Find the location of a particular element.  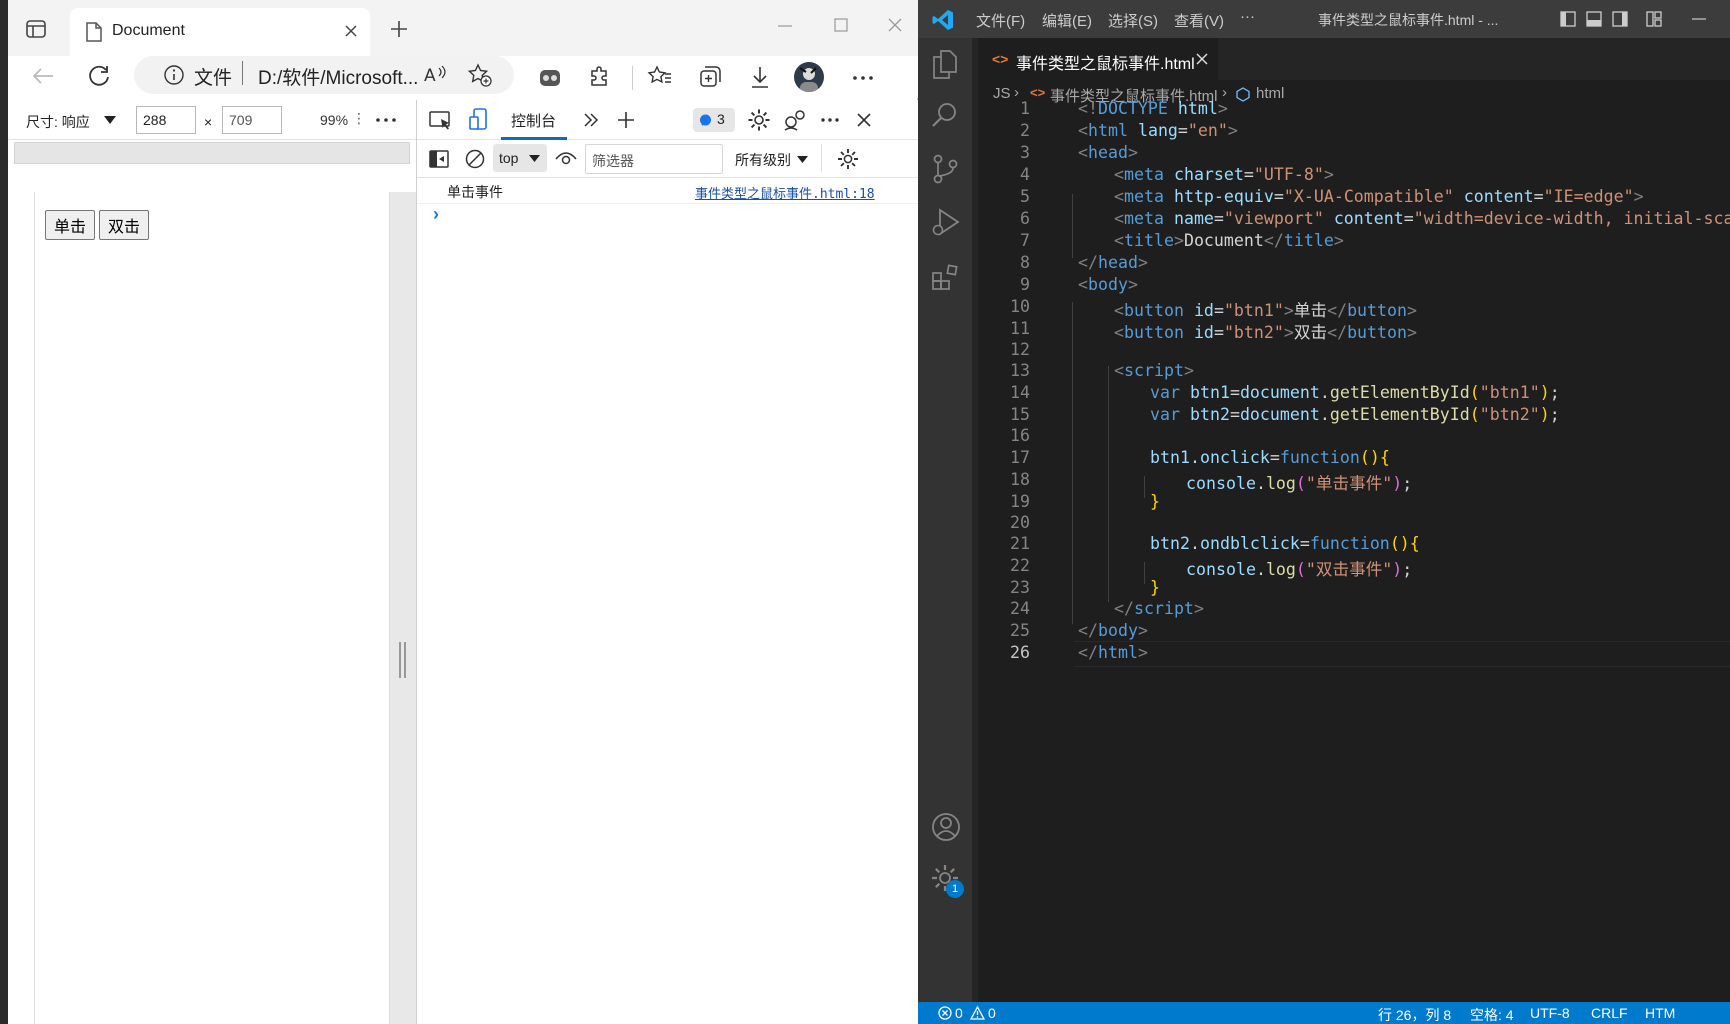

refresh-icon is located at coordinates (99, 76).